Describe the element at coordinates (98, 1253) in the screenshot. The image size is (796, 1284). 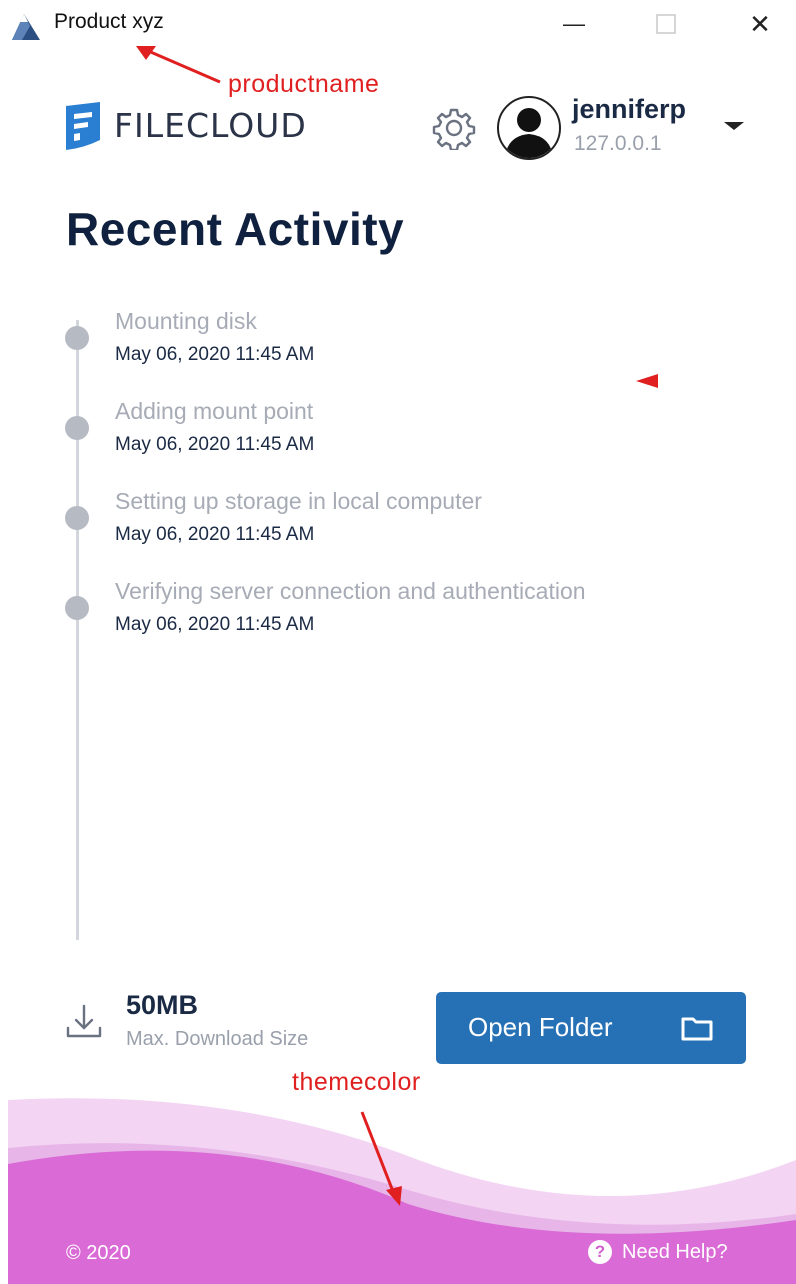
I see `copyright: © 2020` at that location.